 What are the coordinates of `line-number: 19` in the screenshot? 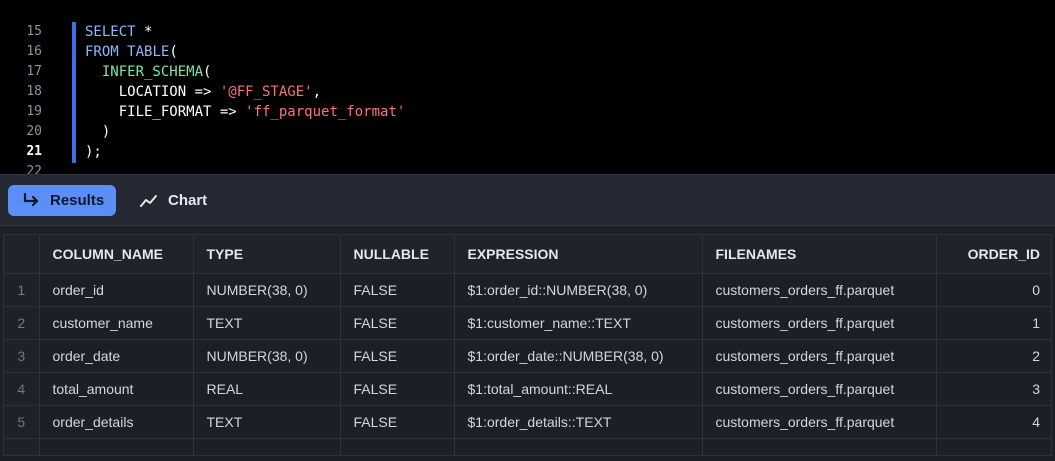 It's located at (34, 111).